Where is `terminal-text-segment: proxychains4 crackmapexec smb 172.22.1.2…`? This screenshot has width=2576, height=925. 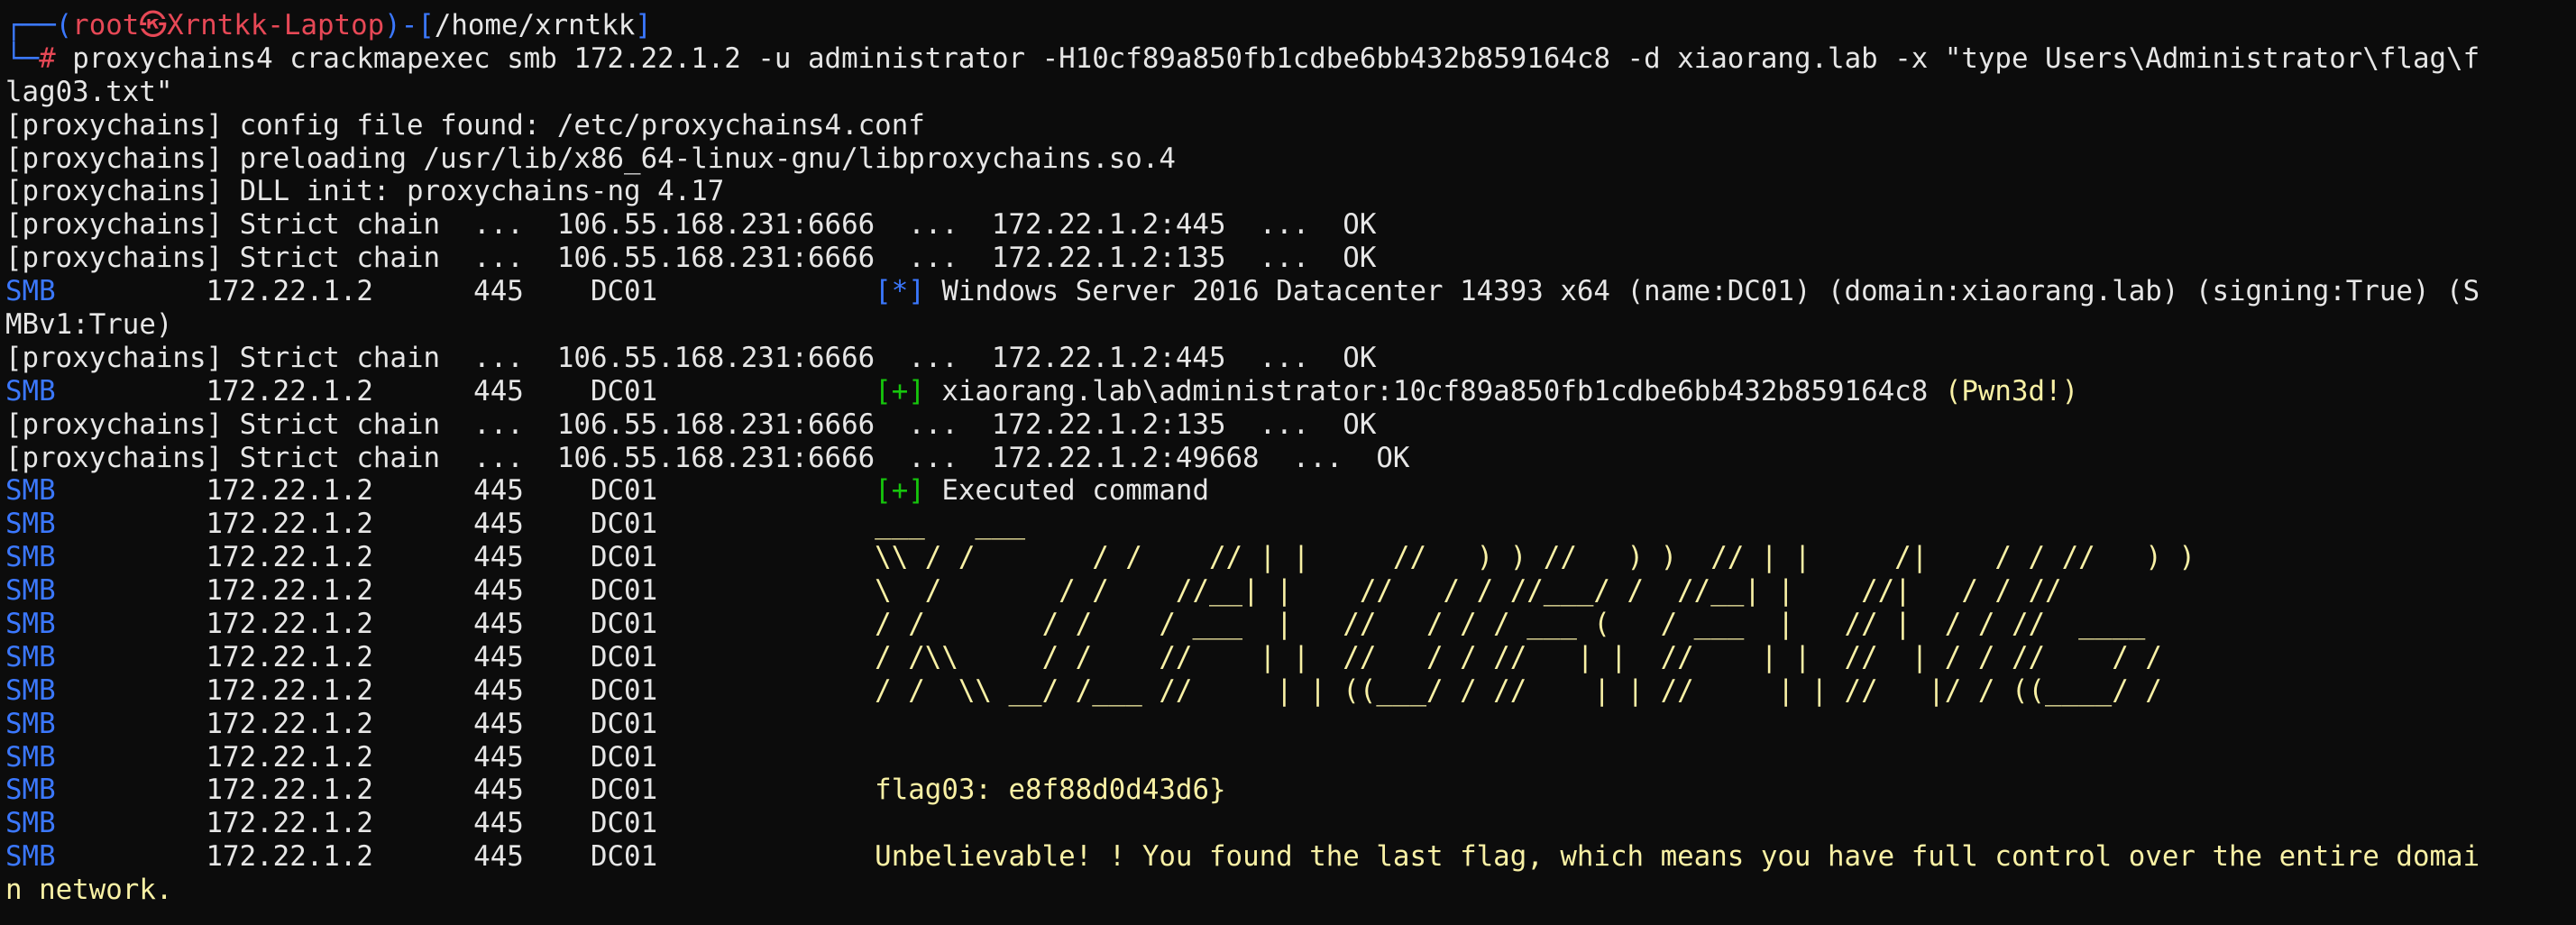 terminal-text-segment: proxychains4 crackmapexec smb 172.22.1.2… is located at coordinates (1276, 58).